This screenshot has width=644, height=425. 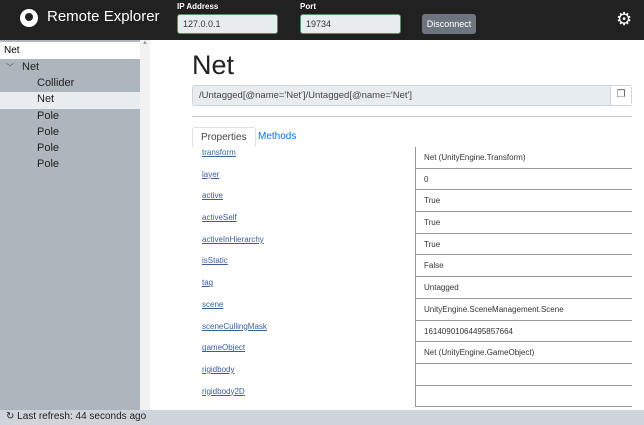 I want to click on property-name-link: rigidbody2D, so click(x=223, y=391).